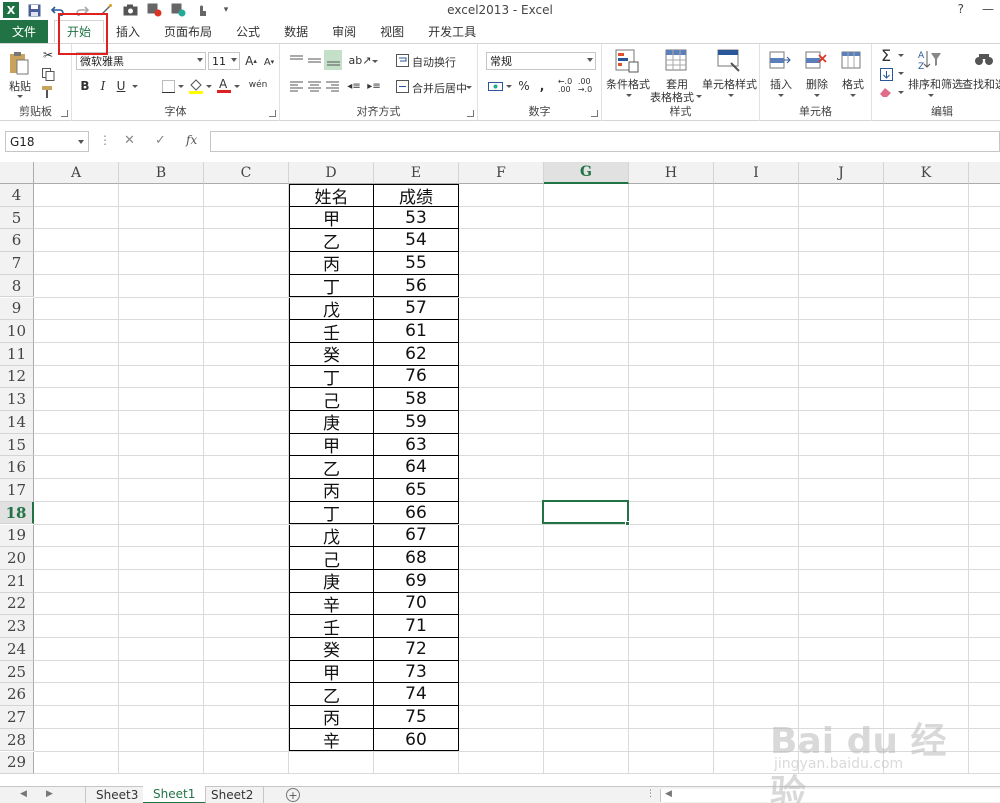  What do you see at coordinates (668, 794) in the screenshot?
I see `scroll-left-icon: ◀` at bounding box center [668, 794].